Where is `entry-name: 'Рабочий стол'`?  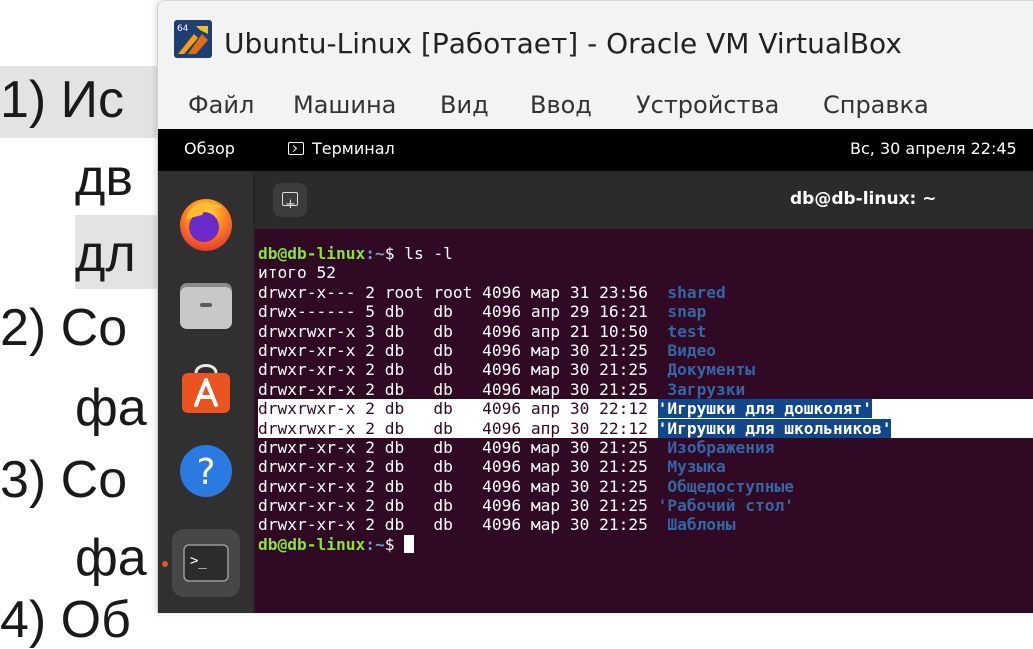
entry-name: 'Рабочий стол' is located at coordinates (726, 505).